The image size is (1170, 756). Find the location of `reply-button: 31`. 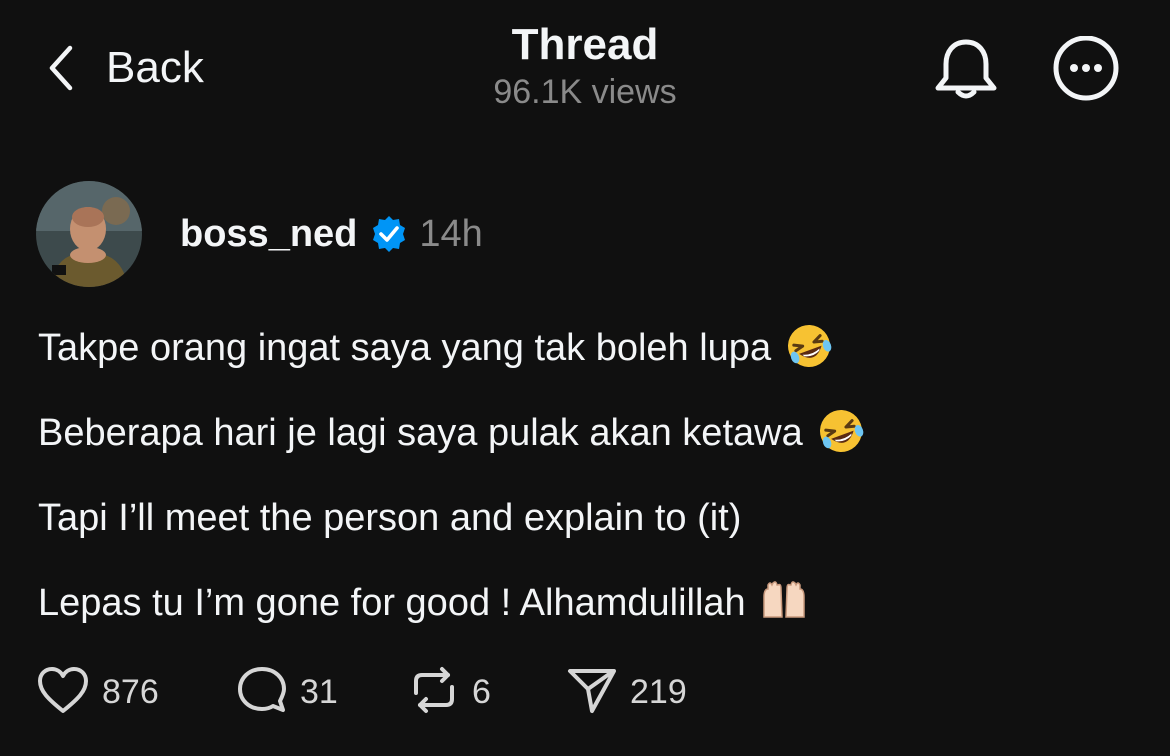

reply-button: 31 is located at coordinates (322, 692).